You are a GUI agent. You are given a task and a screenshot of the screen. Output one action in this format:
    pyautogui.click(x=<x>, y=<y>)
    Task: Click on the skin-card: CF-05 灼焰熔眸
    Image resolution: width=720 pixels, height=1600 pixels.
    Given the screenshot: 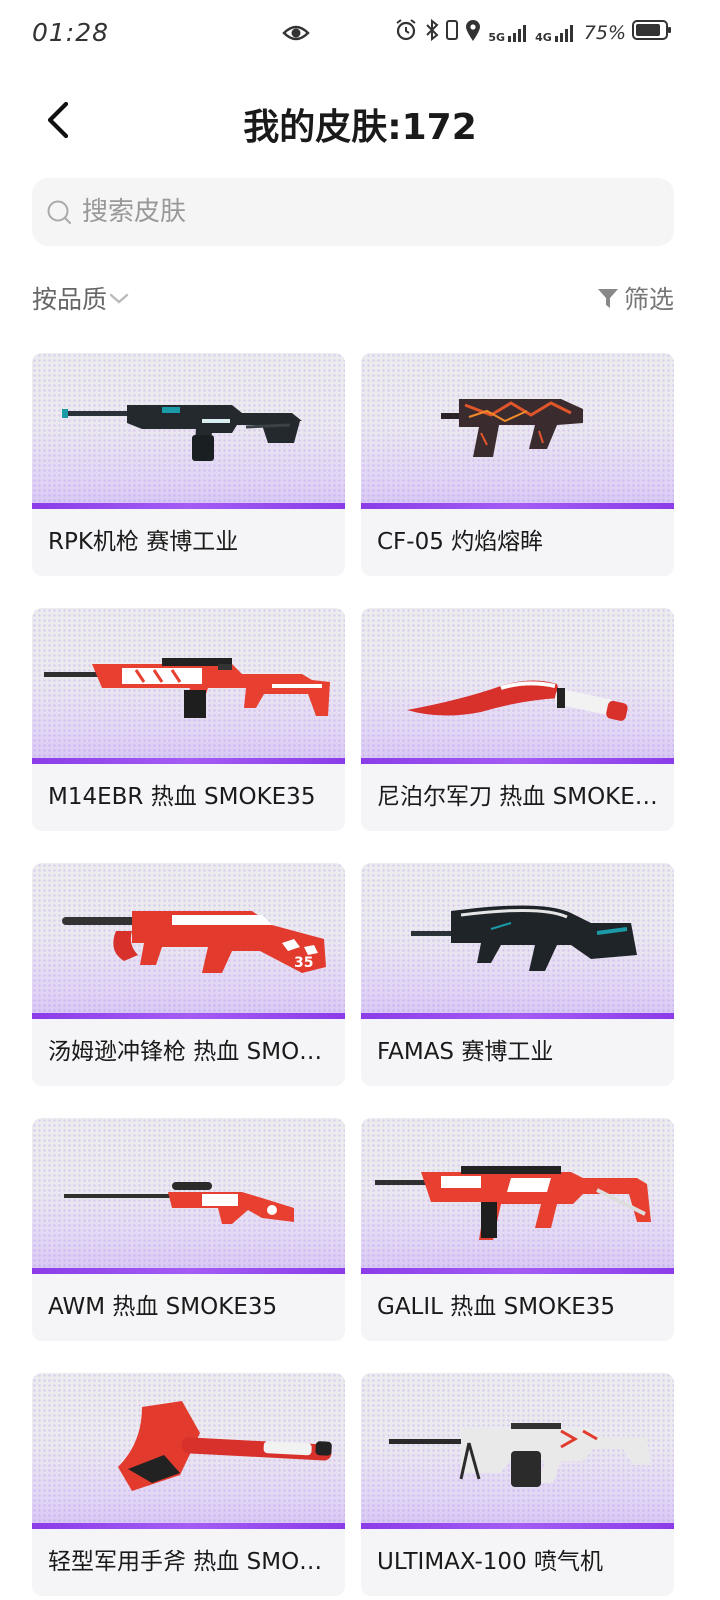 What is the action you would take?
    pyautogui.click(x=517, y=464)
    